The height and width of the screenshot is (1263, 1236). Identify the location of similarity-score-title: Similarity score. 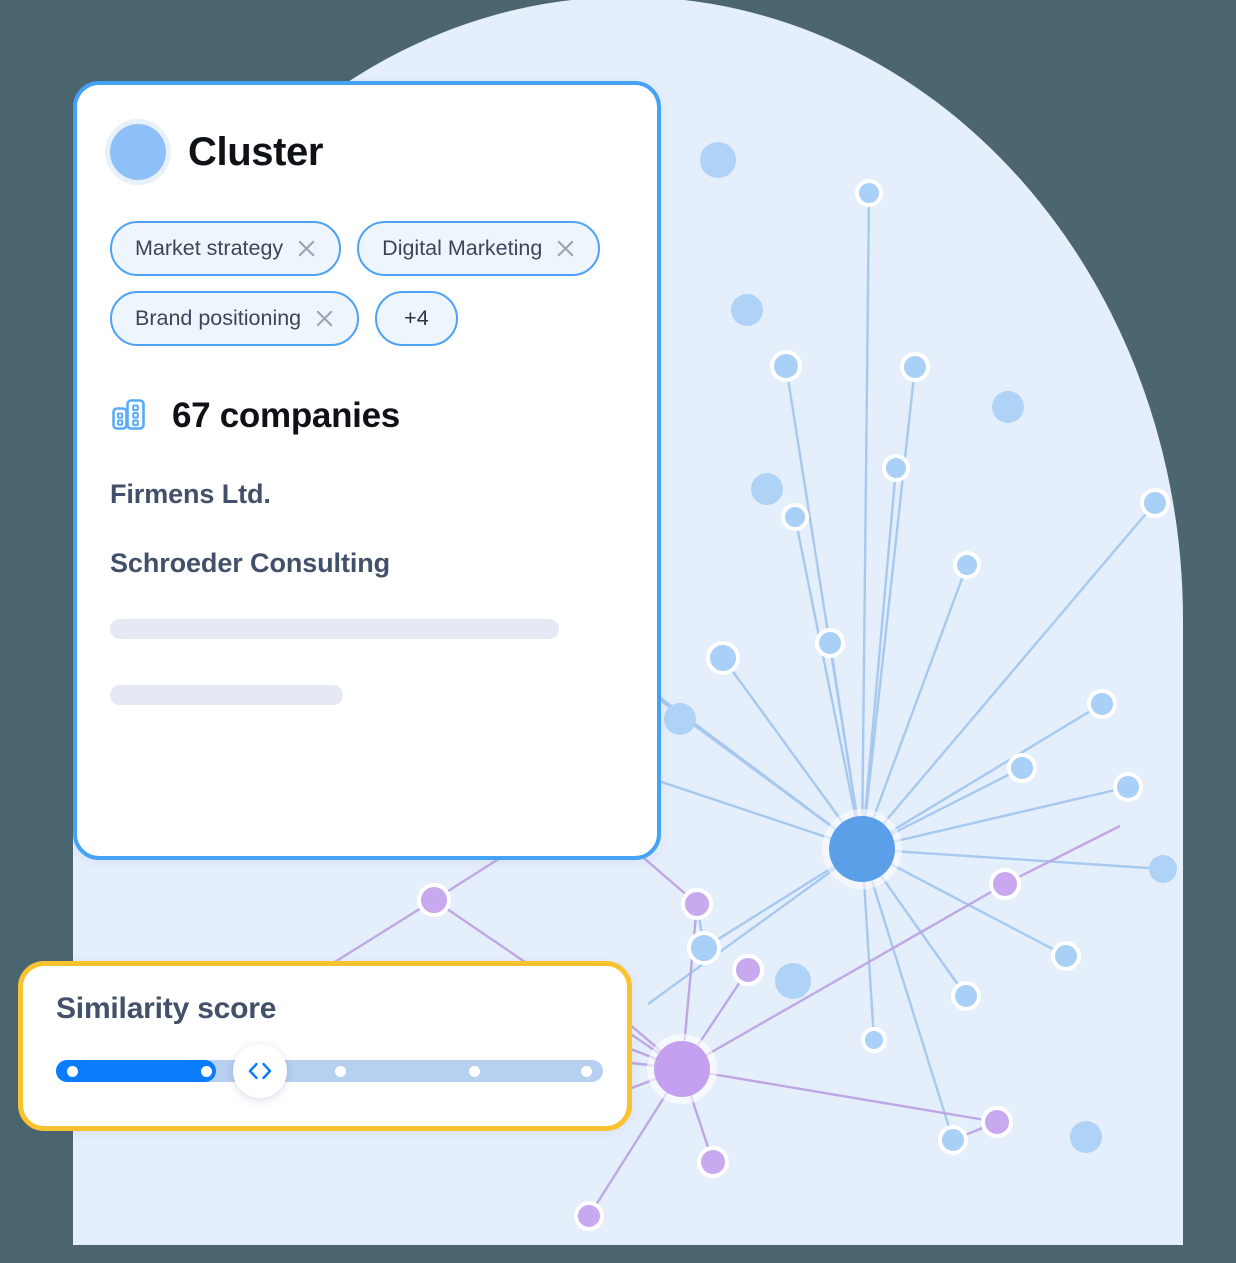
(166, 1008).